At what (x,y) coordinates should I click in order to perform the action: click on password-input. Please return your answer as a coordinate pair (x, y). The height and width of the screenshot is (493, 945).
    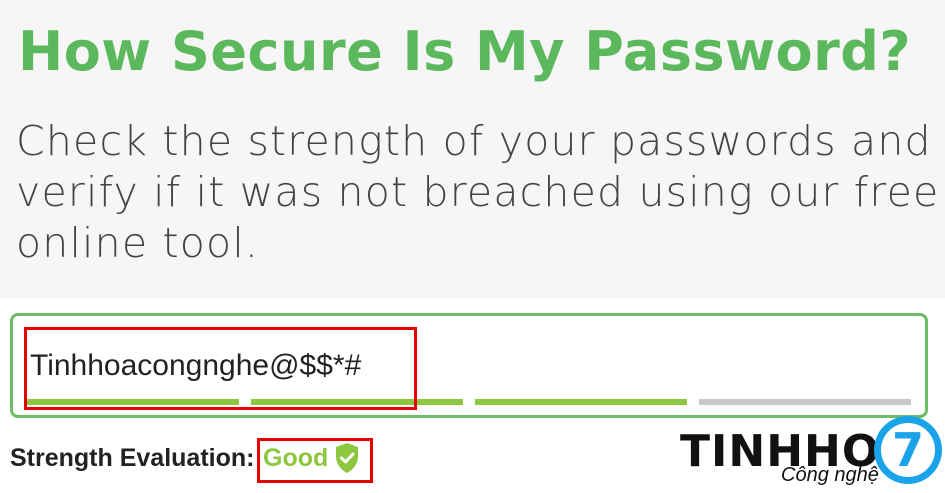
    Looking at the image, I should click on (310, 366).